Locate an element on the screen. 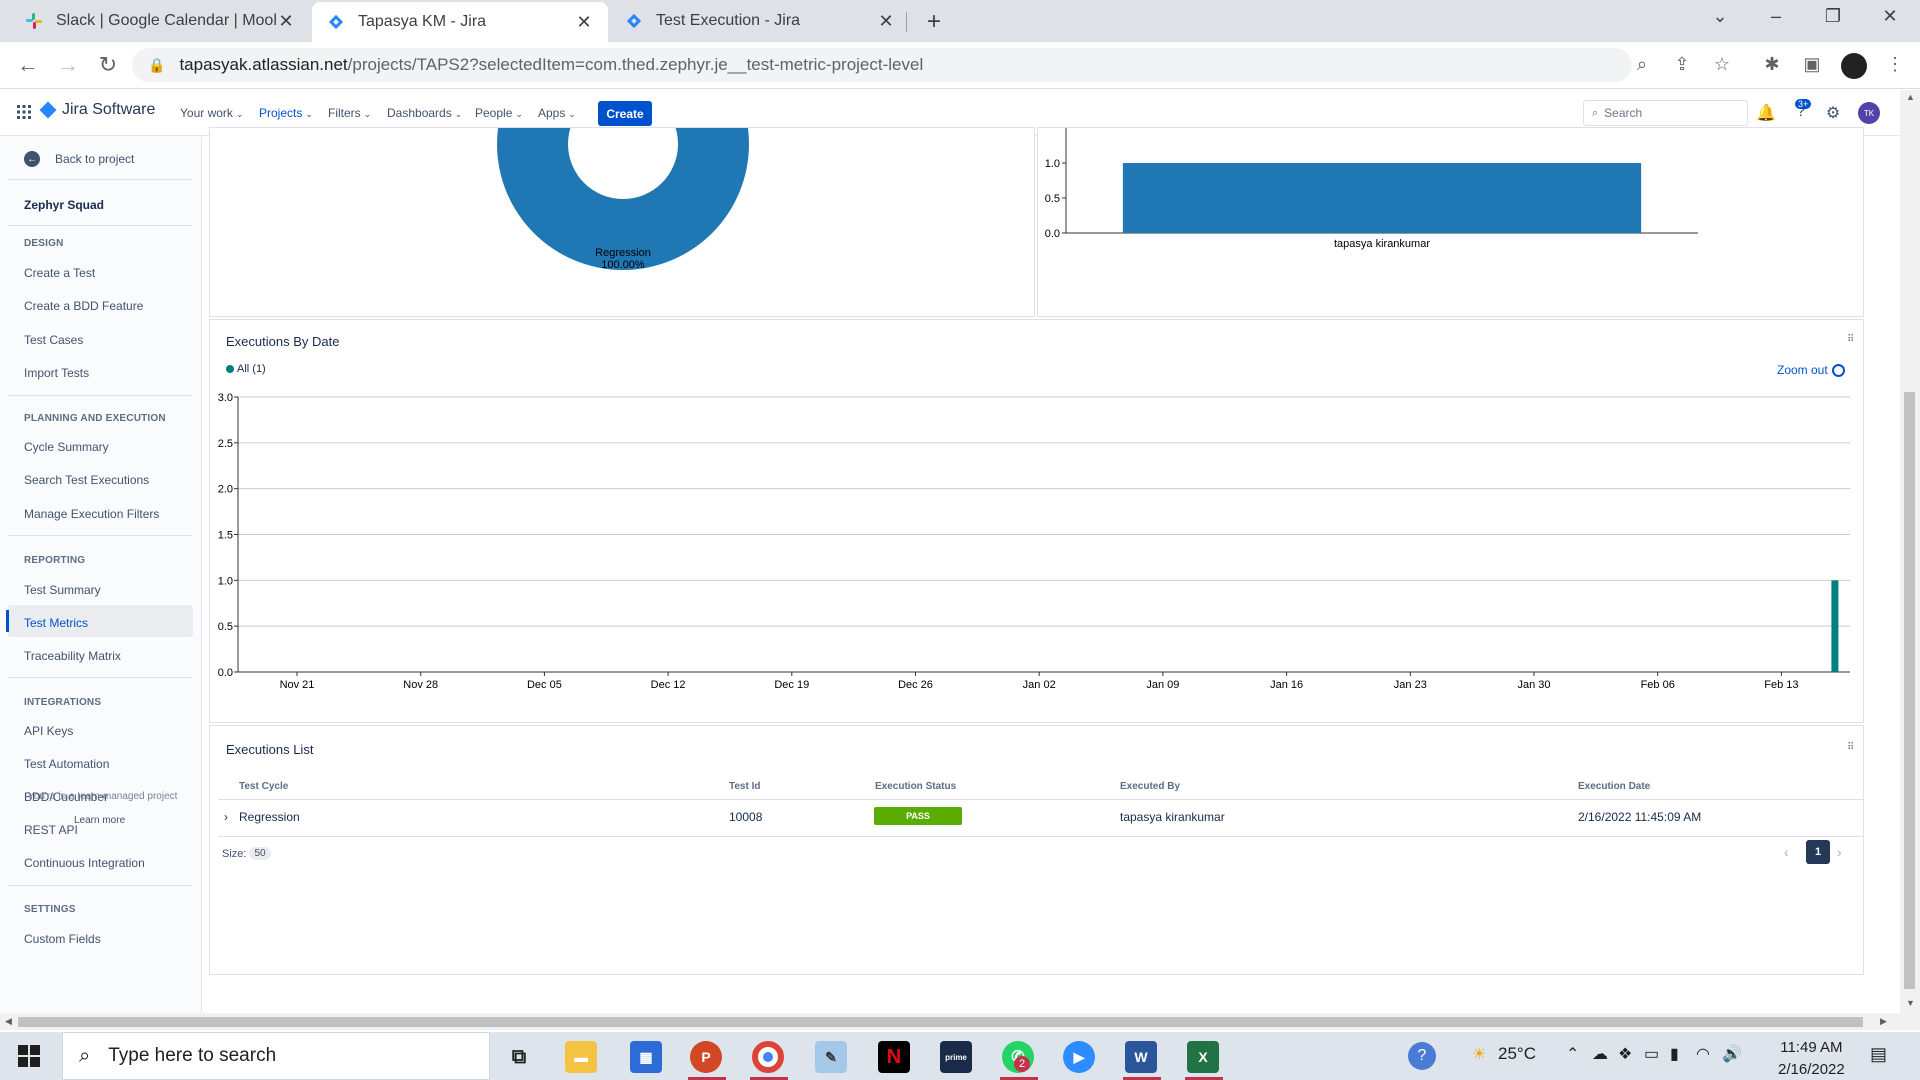 This screenshot has height=1080, width=1920. sidebar-item-create-bdd-feature: Create a BDD Feature is located at coordinates (83, 306).